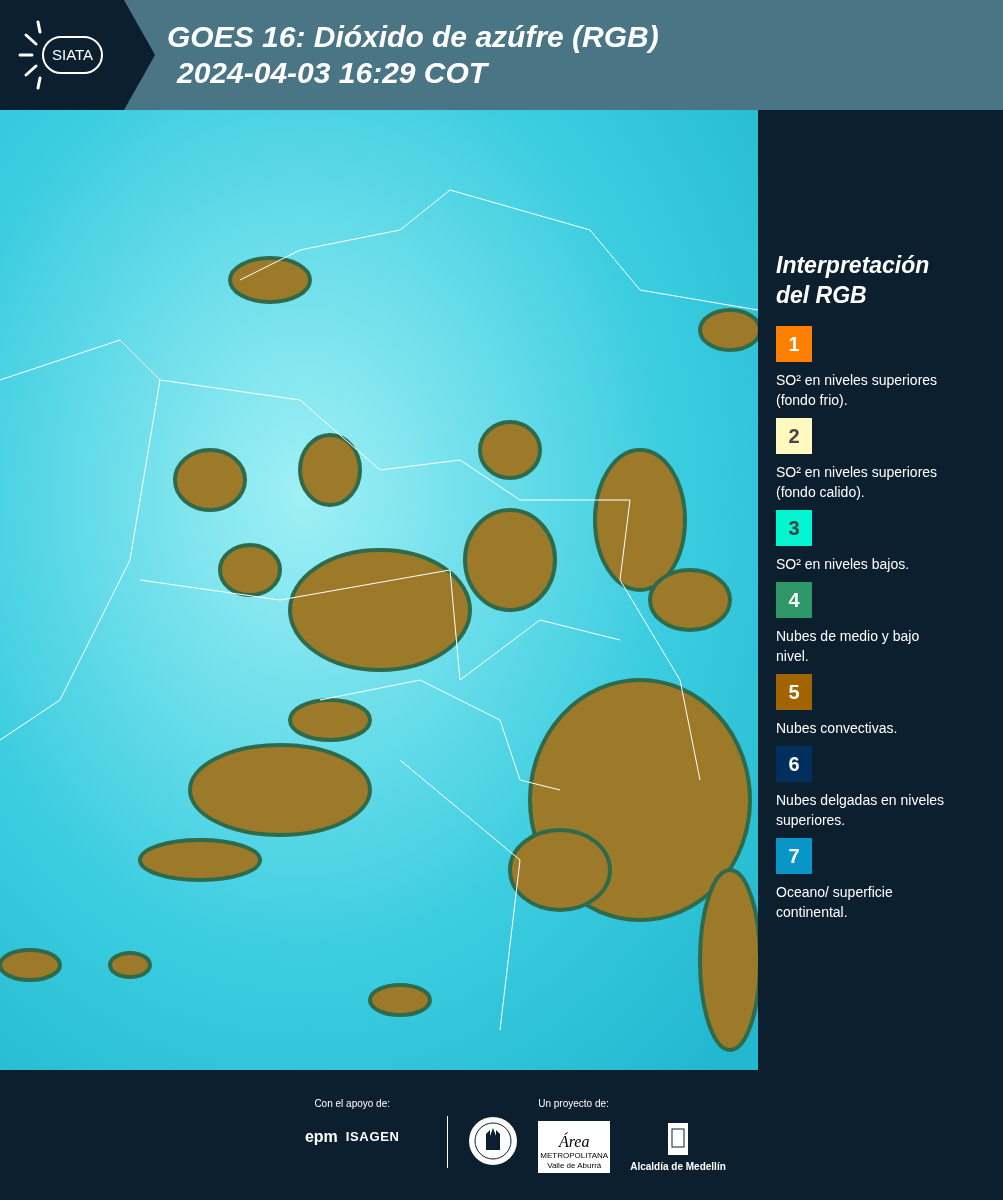 The width and height of the screenshot is (1003, 1200). I want to click on sponsor-logo: ISAGEN, so click(372, 1137).